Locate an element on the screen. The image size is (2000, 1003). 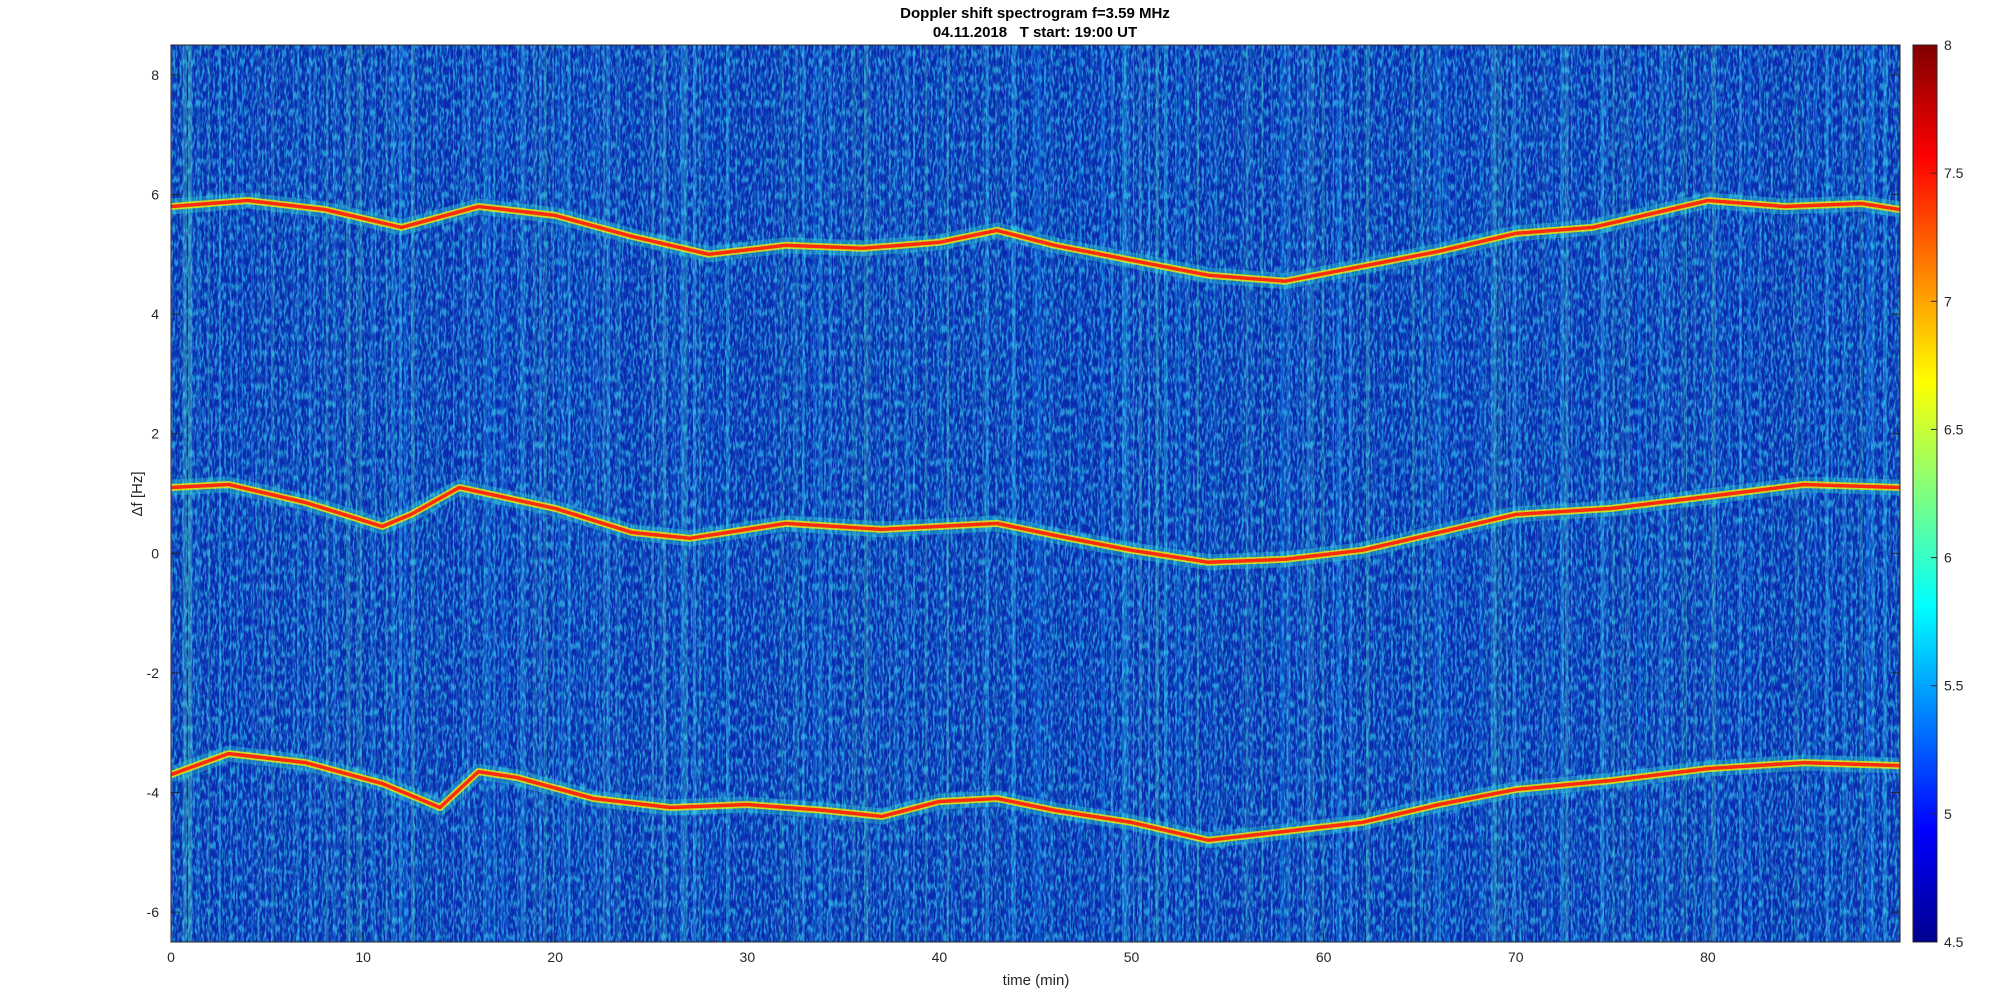
x-tick-label: 50 is located at coordinates (1132, 957).